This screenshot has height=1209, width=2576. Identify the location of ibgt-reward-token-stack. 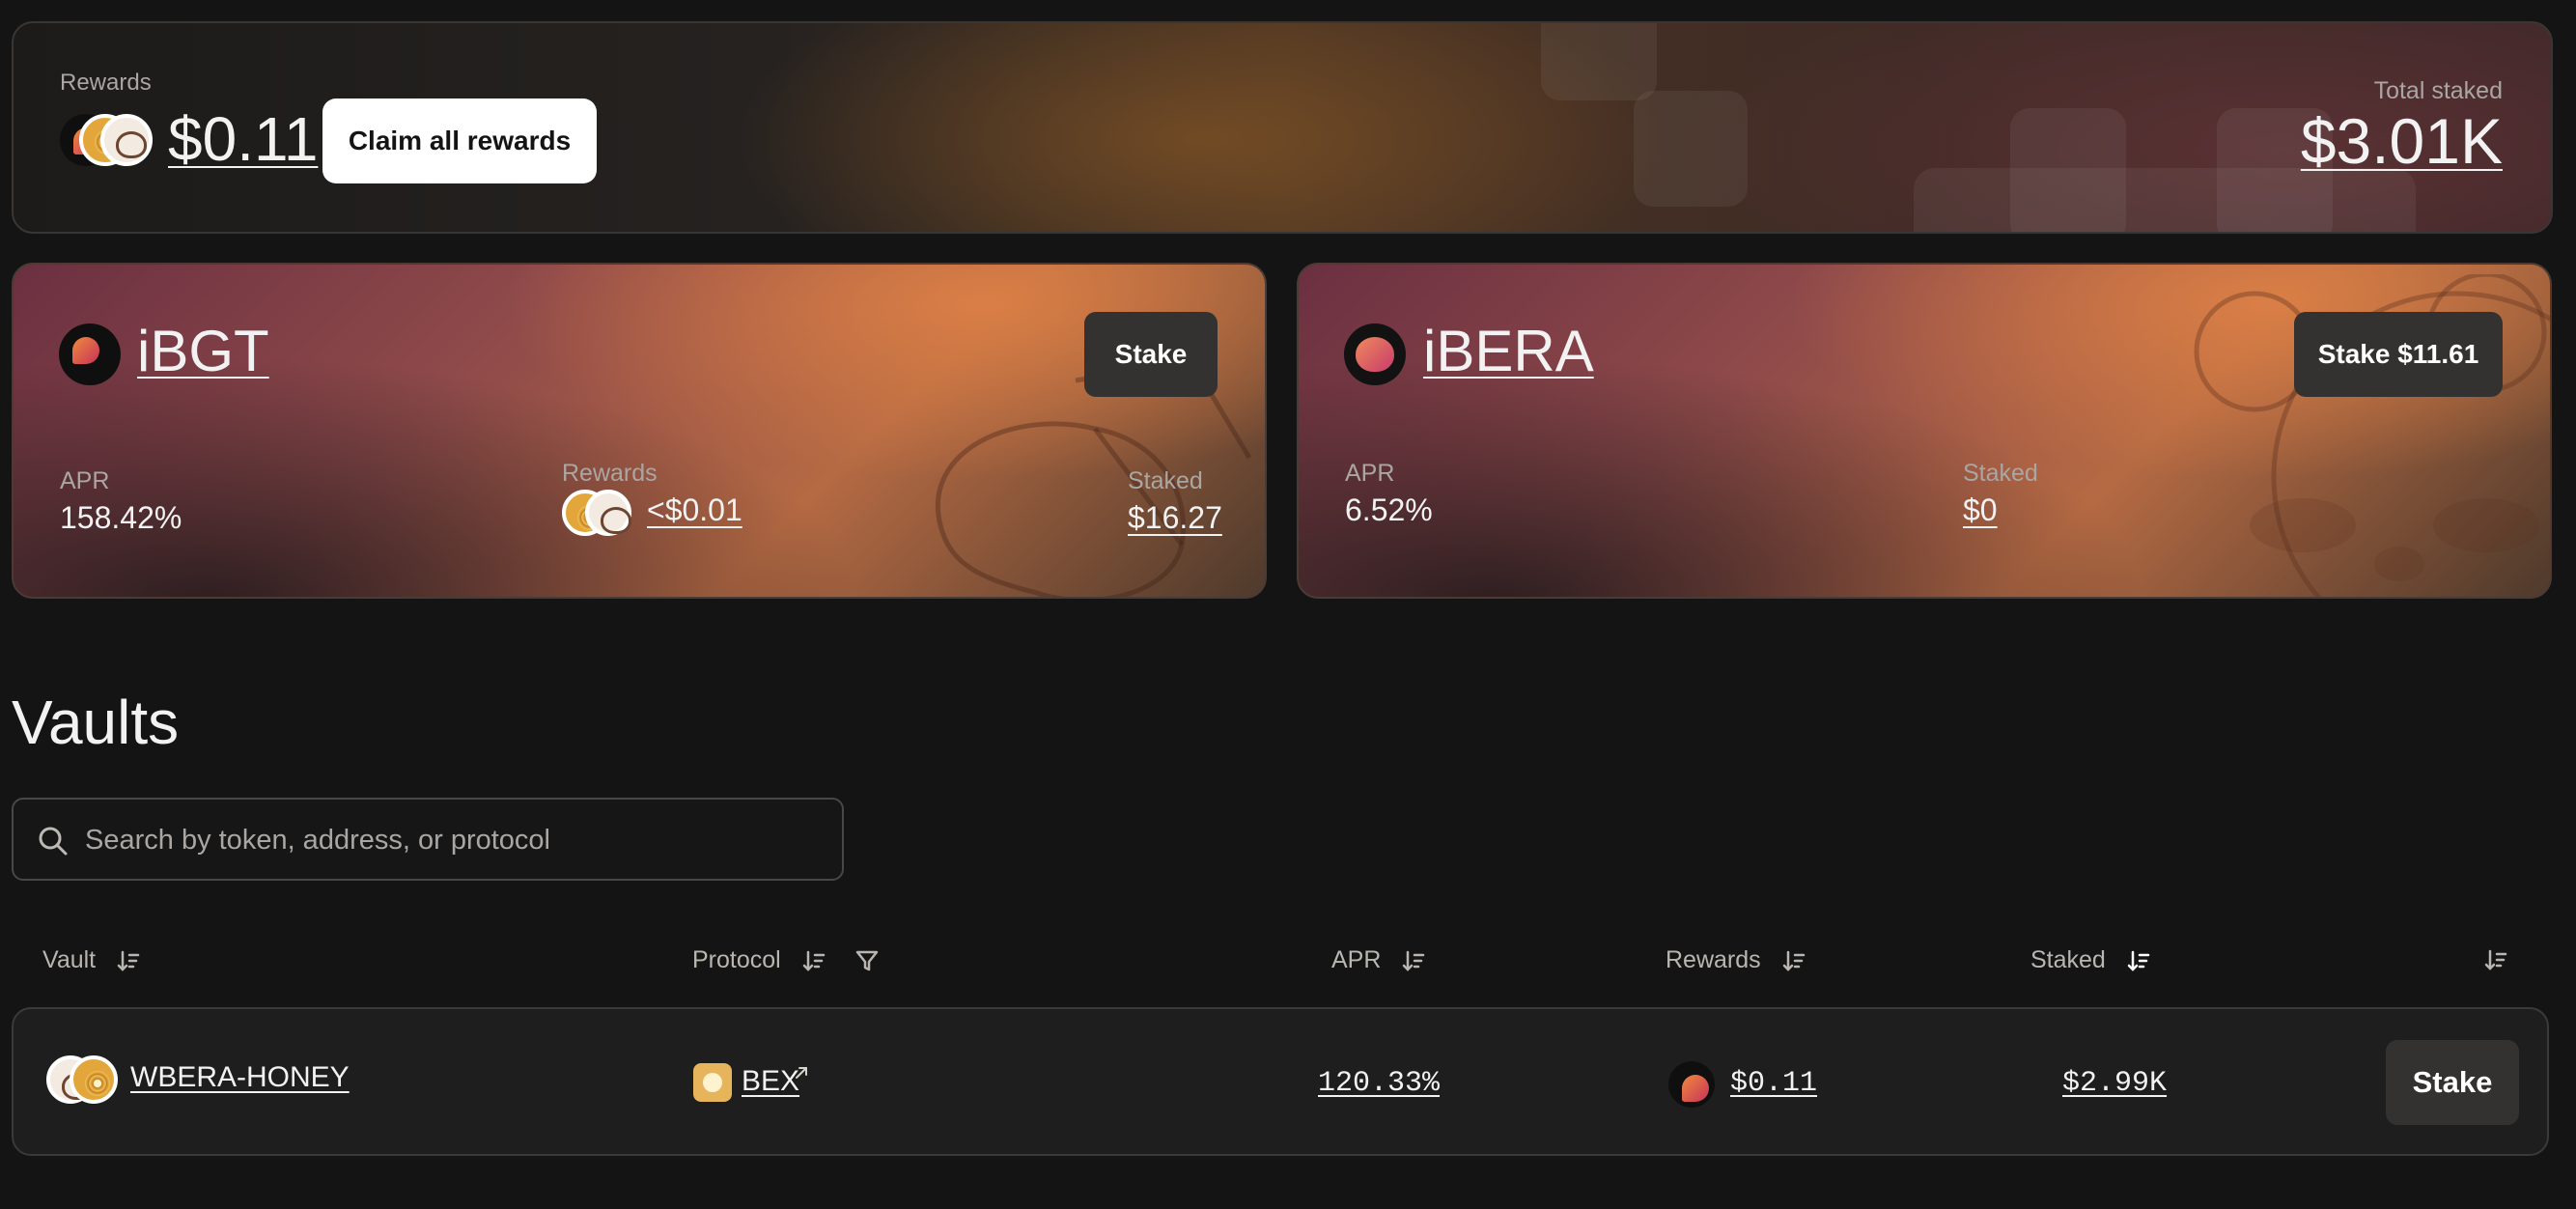
(596, 513).